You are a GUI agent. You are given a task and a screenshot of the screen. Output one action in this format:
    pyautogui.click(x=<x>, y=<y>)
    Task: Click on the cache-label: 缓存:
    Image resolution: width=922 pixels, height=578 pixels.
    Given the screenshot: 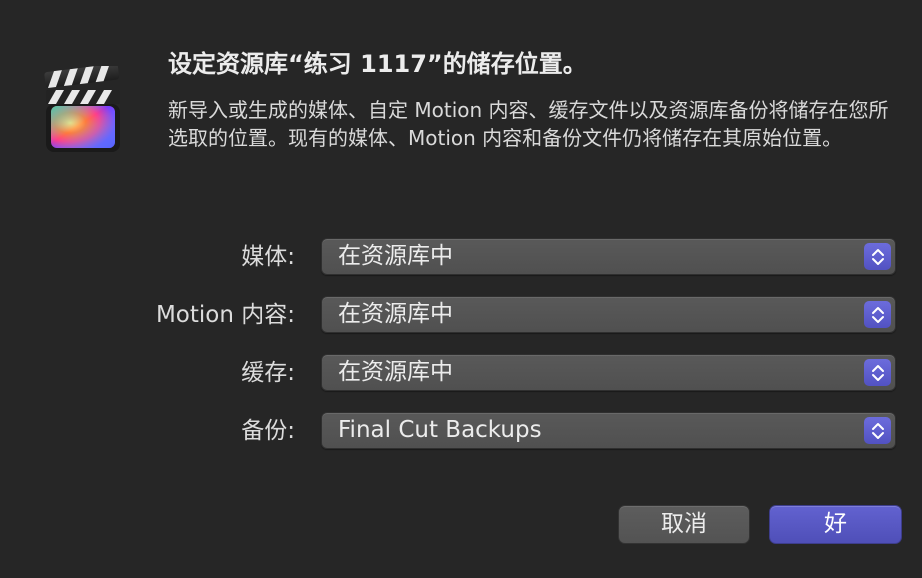 What is the action you would take?
    pyautogui.click(x=268, y=373)
    